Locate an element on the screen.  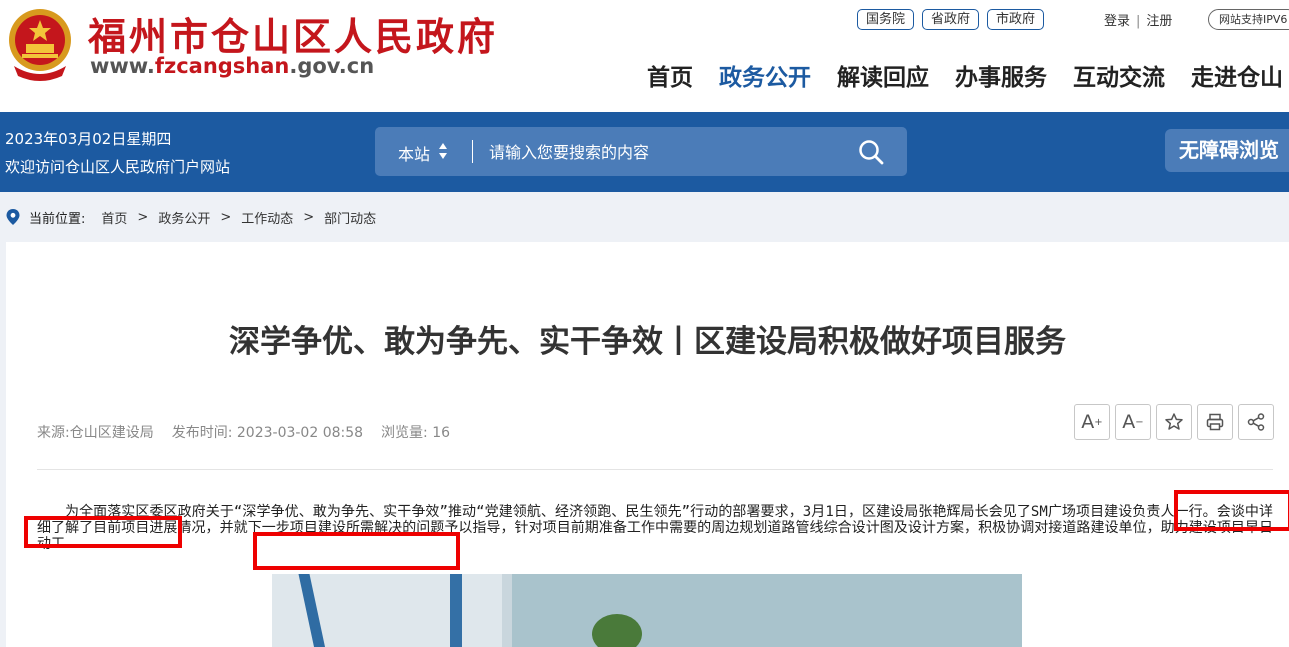
favorite-button is located at coordinates (1174, 422).